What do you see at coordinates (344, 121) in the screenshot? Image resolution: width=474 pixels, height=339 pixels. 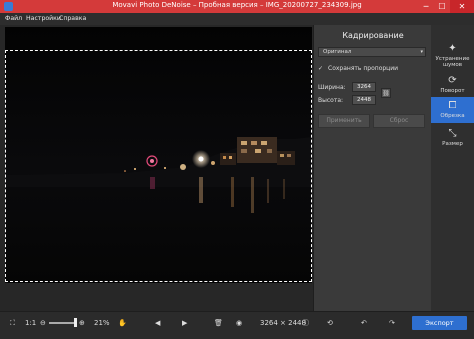 I see `apply-button: Применить` at bounding box center [344, 121].